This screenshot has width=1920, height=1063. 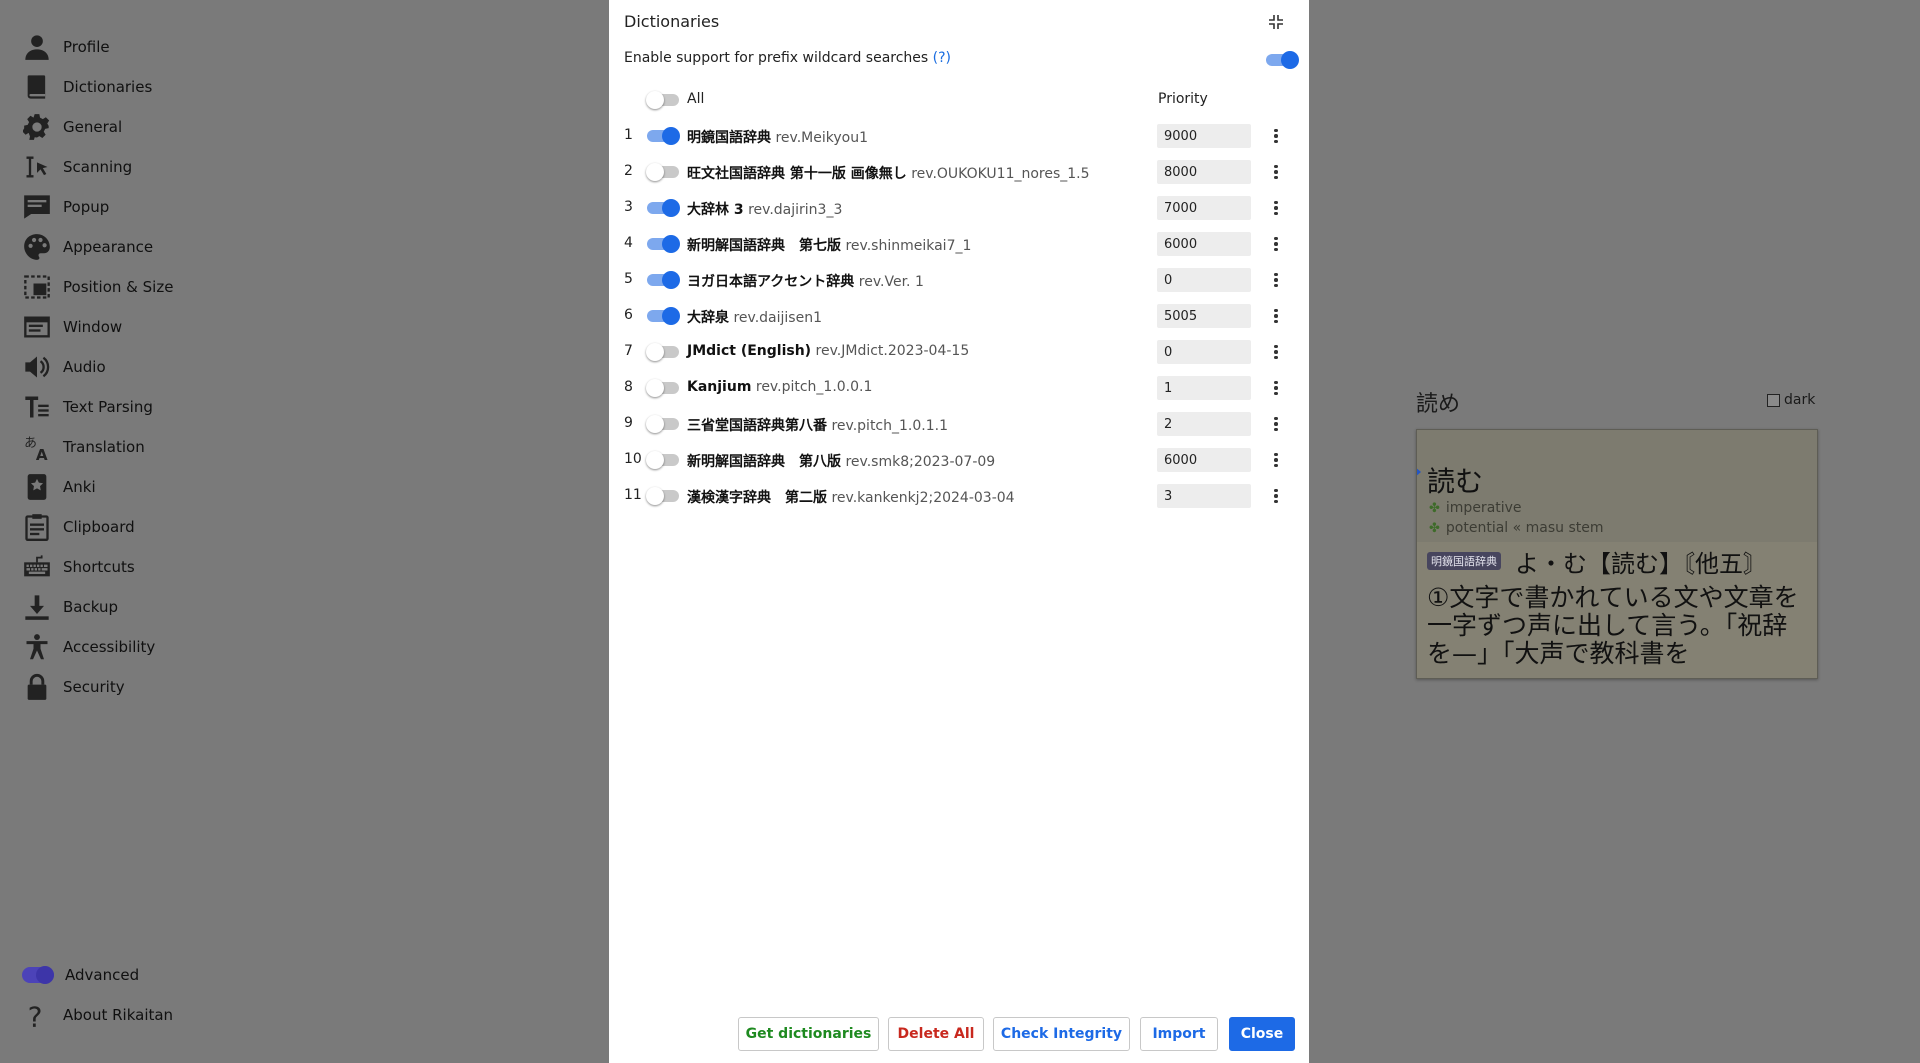 What do you see at coordinates (959, 244) in the screenshot?
I see `dictionary-row: 4 新明解国語辞典 第七版 rev.shinmeikai7_1` at bounding box center [959, 244].